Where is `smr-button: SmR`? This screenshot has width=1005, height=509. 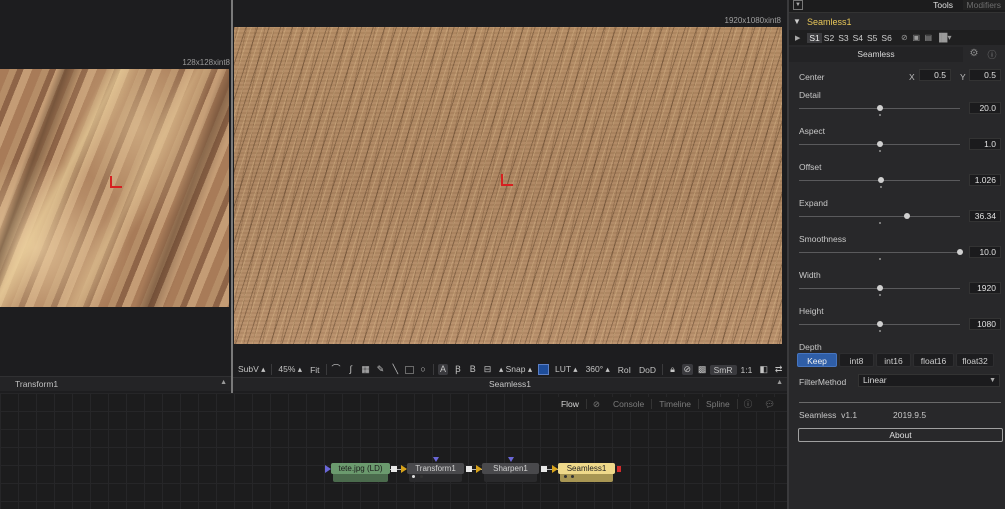 smr-button: SmR is located at coordinates (723, 369).